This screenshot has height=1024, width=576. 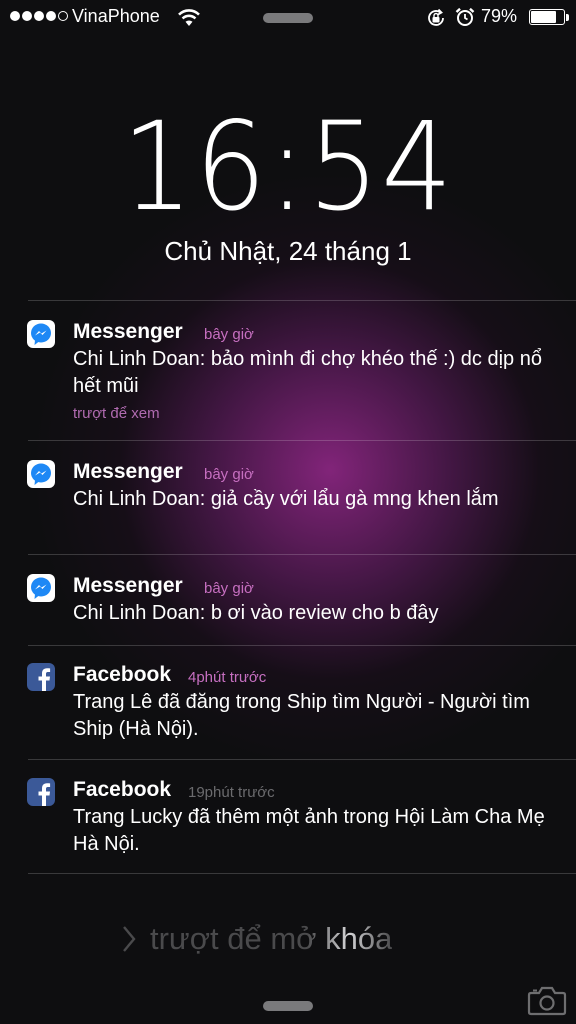 I want to click on wifi-icon, so click(x=189, y=19).